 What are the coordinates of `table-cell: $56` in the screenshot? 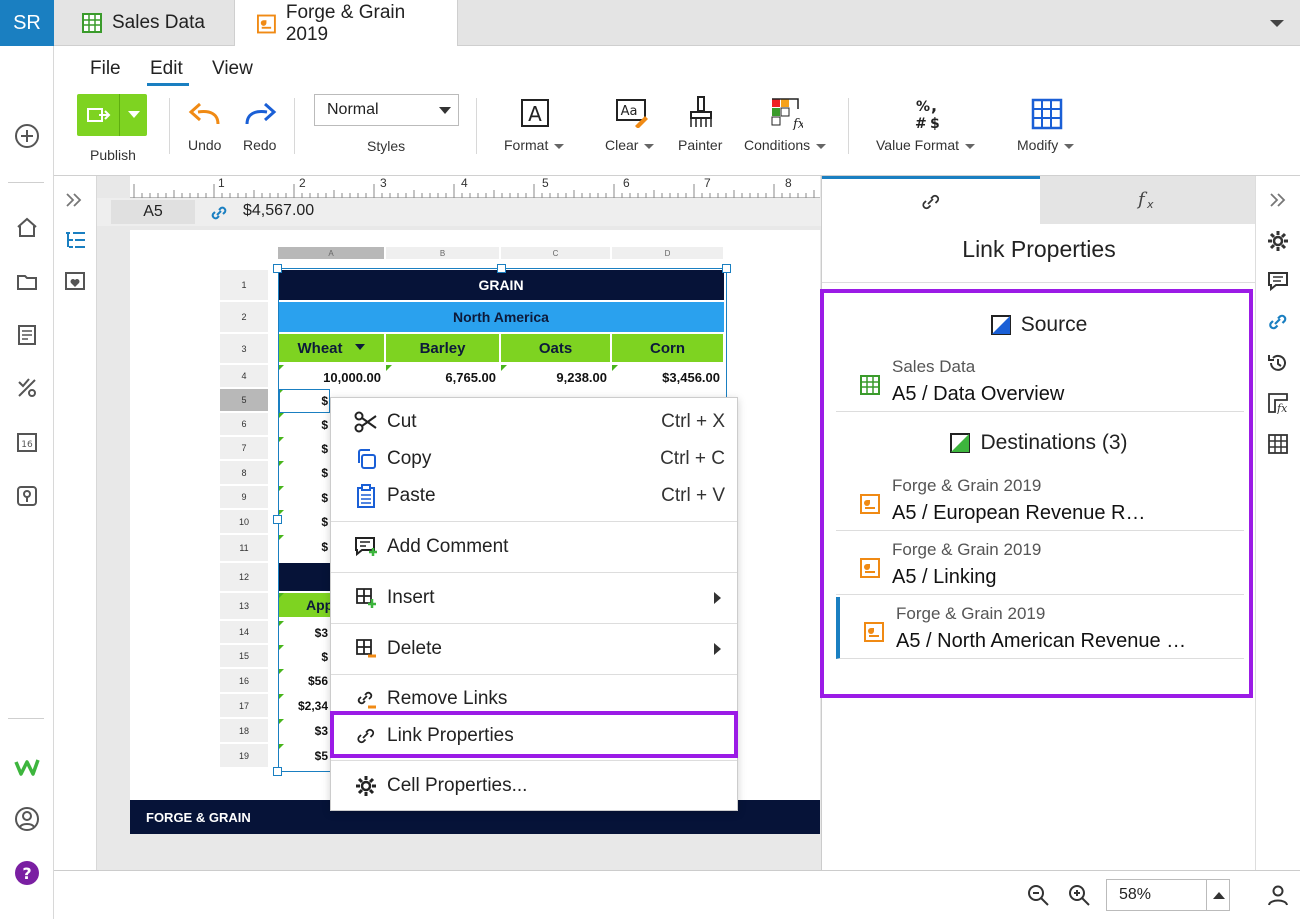 It's located at (304, 681).